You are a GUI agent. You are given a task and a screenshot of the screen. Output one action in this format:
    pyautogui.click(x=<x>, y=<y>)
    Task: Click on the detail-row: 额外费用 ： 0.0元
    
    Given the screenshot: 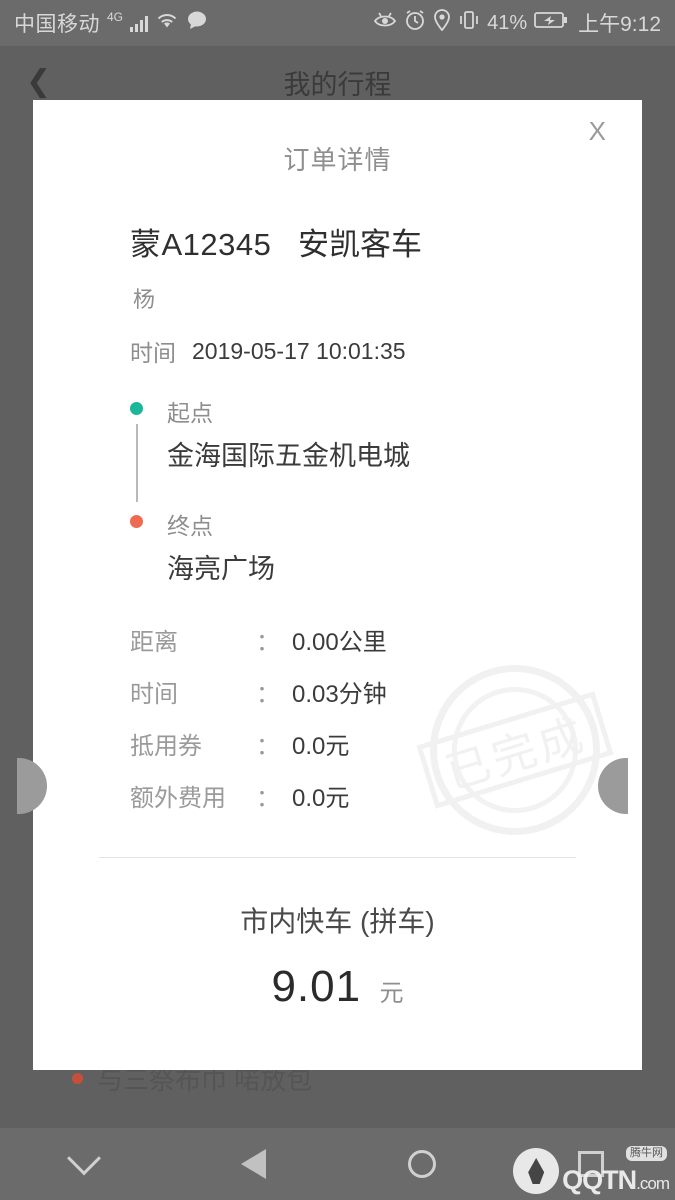 What is the action you would take?
    pyautogui.click(x=386, y=795)
    